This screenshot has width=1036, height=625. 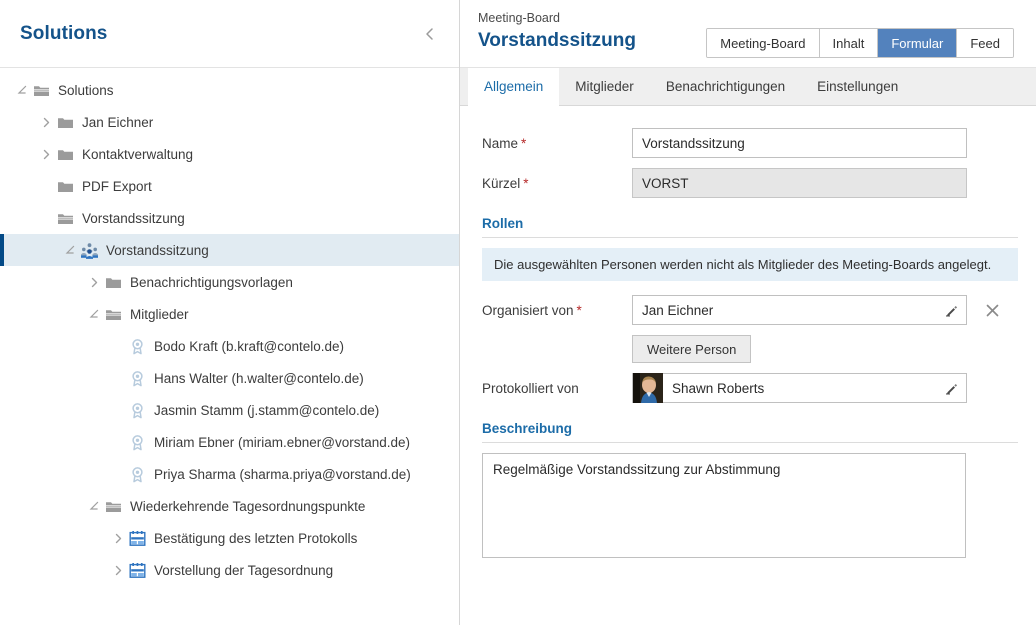 What do you see at coordinates (118, 122) in the screenshot?
I see `tree-item-label: Jan Eichner` at bounding box center [118, 122].